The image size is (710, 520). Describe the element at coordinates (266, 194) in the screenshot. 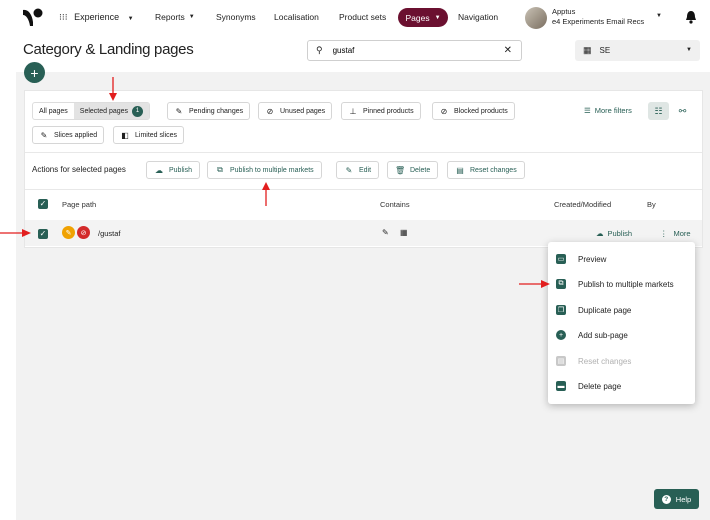

I see `annotation-arrow-up` at that location.